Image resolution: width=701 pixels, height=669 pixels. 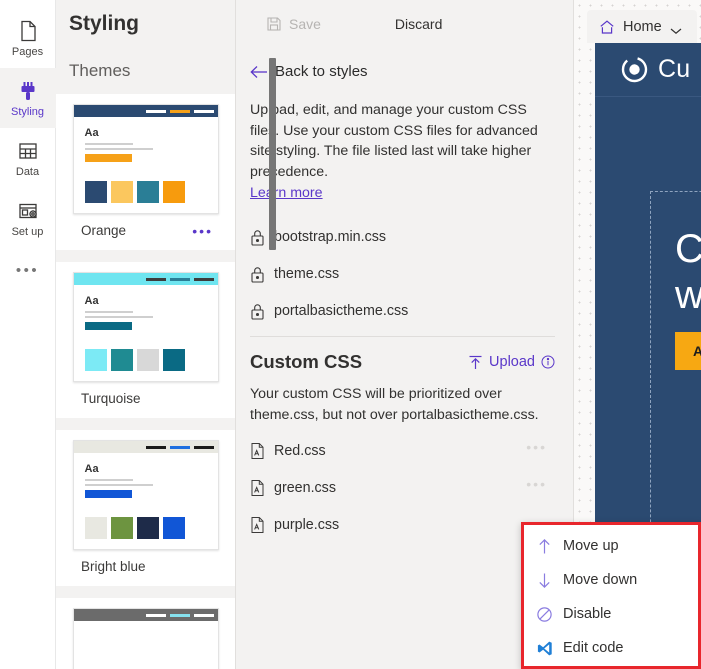 I want to click on site-logo-icon, so click(x=634, y=69).